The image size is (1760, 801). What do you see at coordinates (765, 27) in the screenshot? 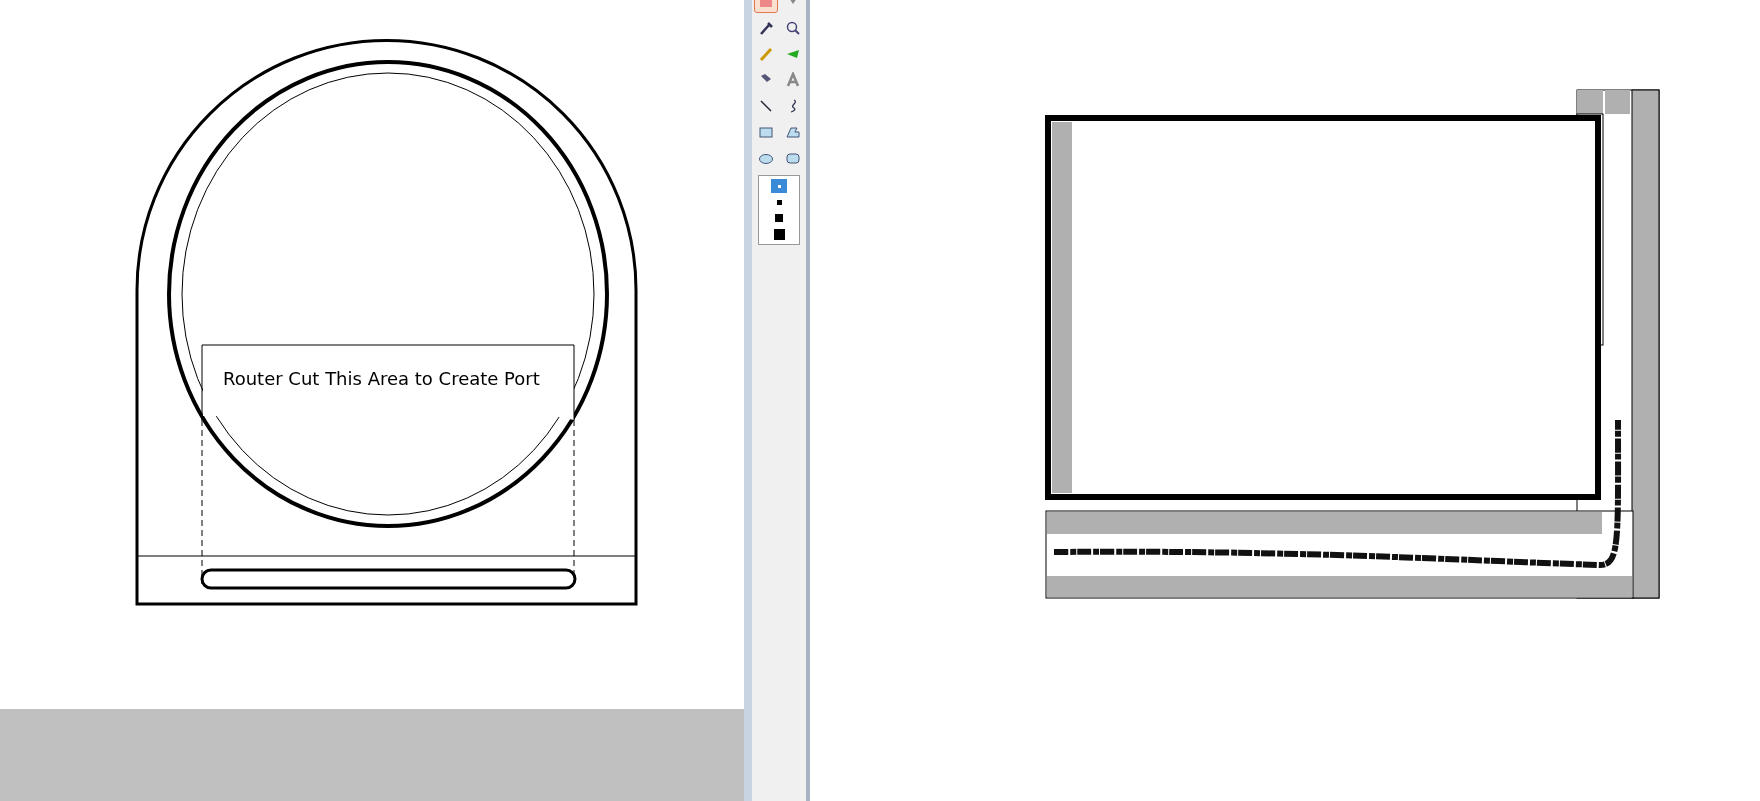
I see `eyedropper-icon` at bounding box center [765, 27].